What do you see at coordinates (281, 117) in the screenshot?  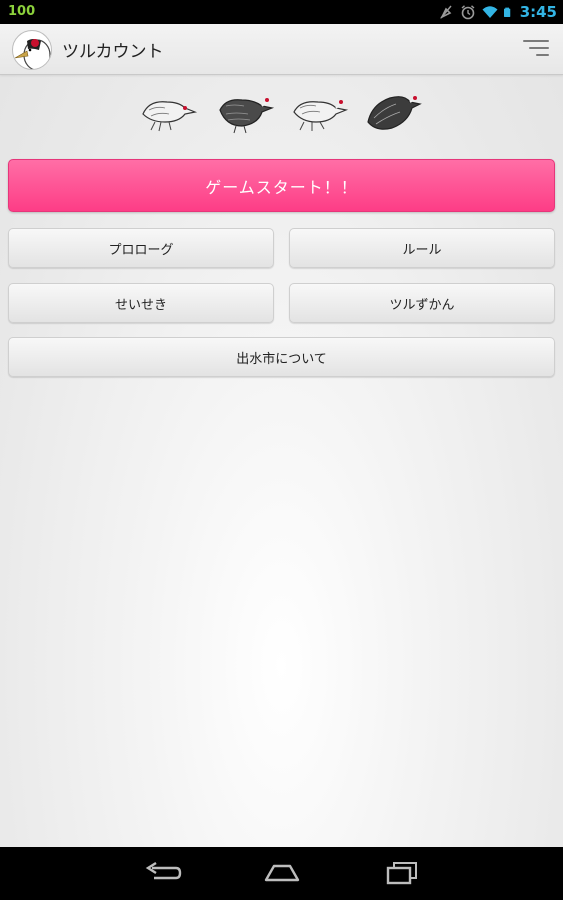 I see `crane-illustrations` at bounding box center [281, 117].